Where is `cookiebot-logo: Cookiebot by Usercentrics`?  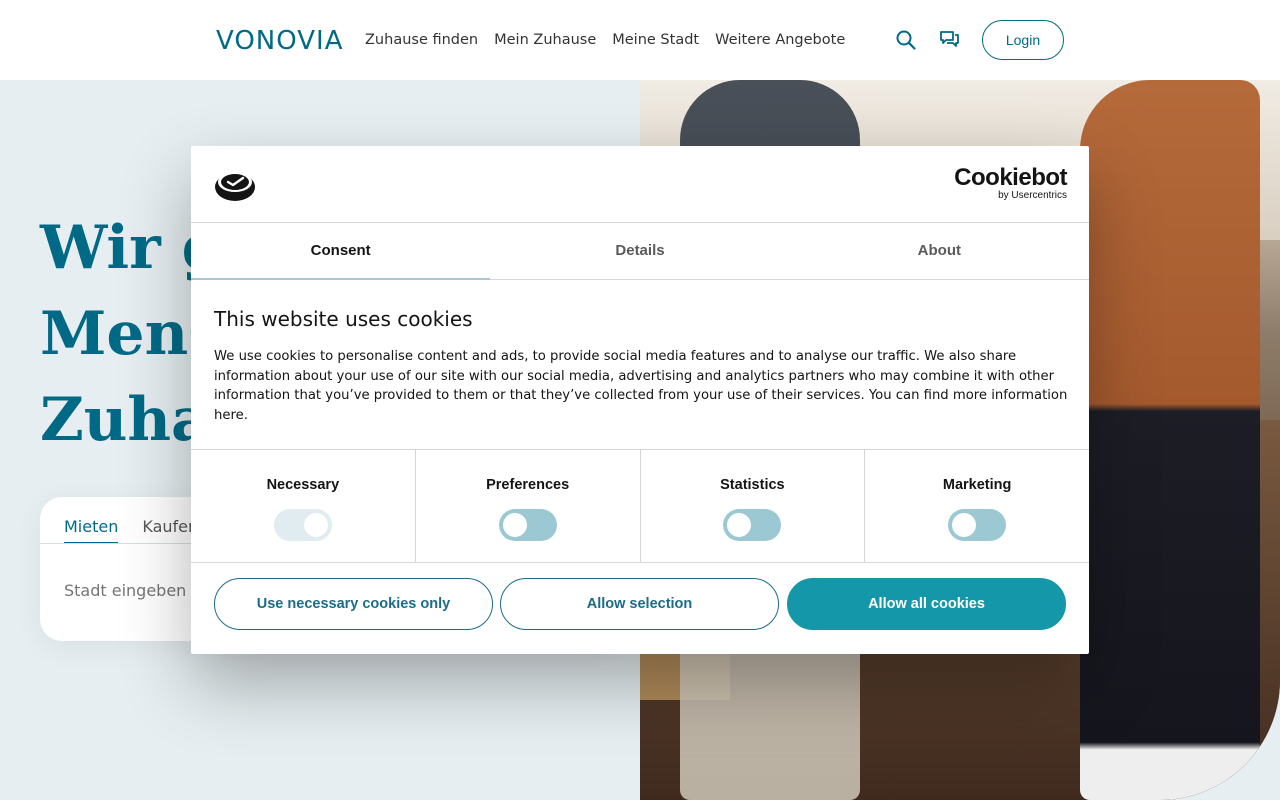
cookiebot-logo: Cookiebot by Usercentrics is located at coordinates (1010, 184).